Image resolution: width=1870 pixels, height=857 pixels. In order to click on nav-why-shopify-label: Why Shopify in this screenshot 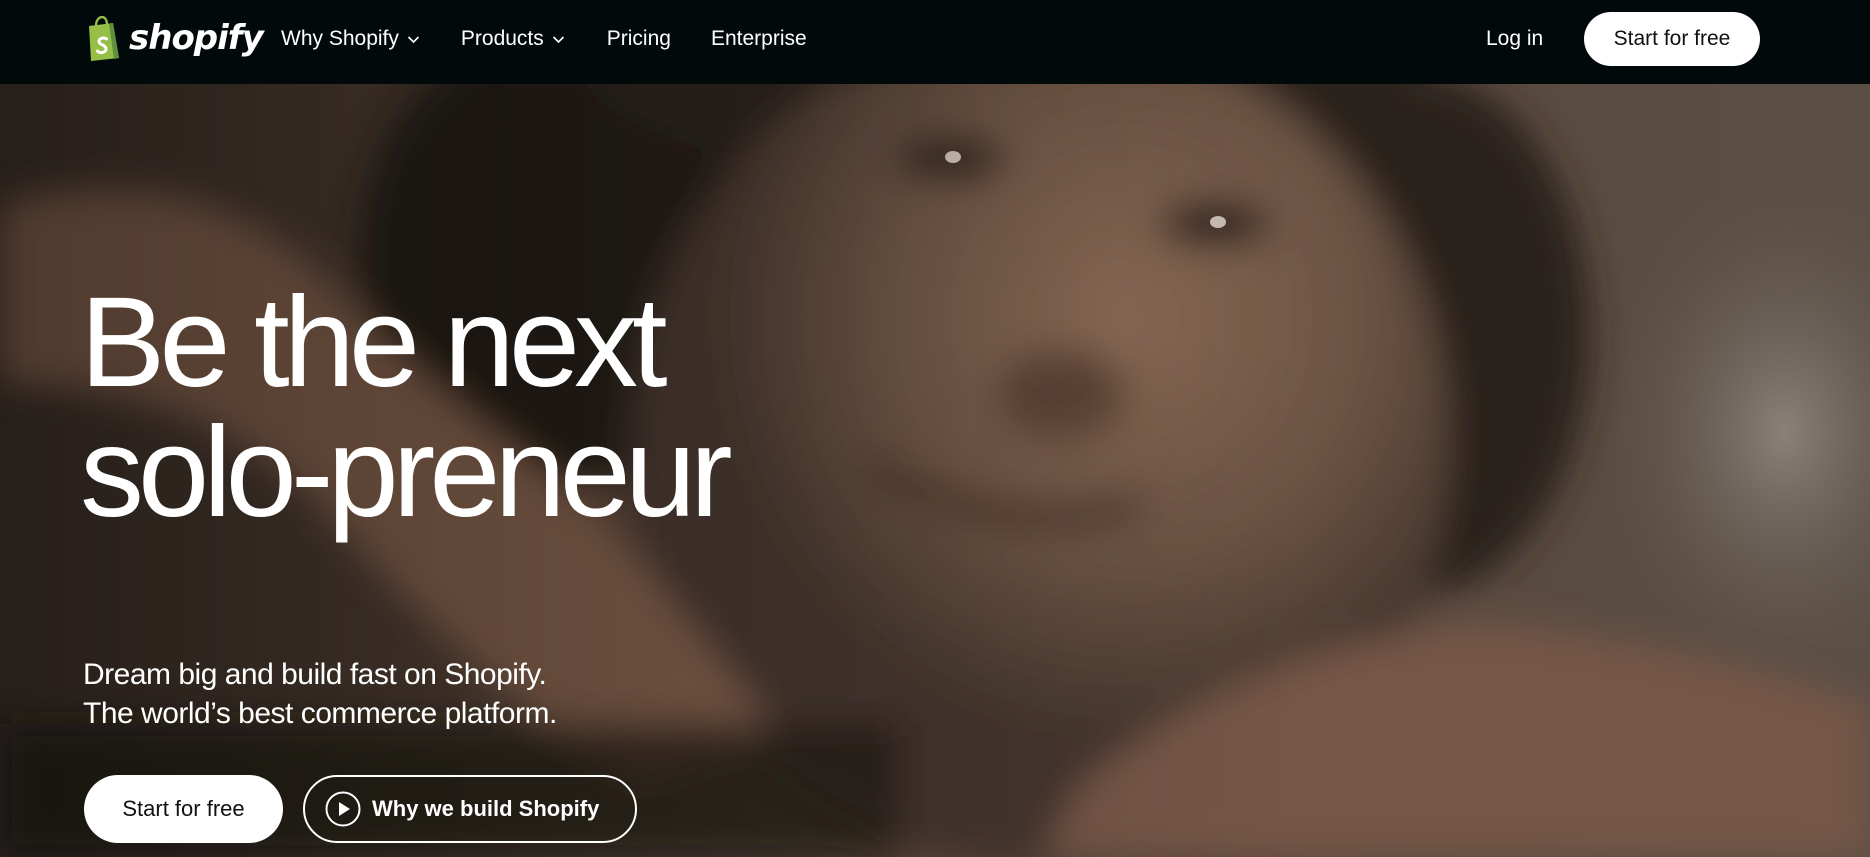, I will do `click(340, 38)`.